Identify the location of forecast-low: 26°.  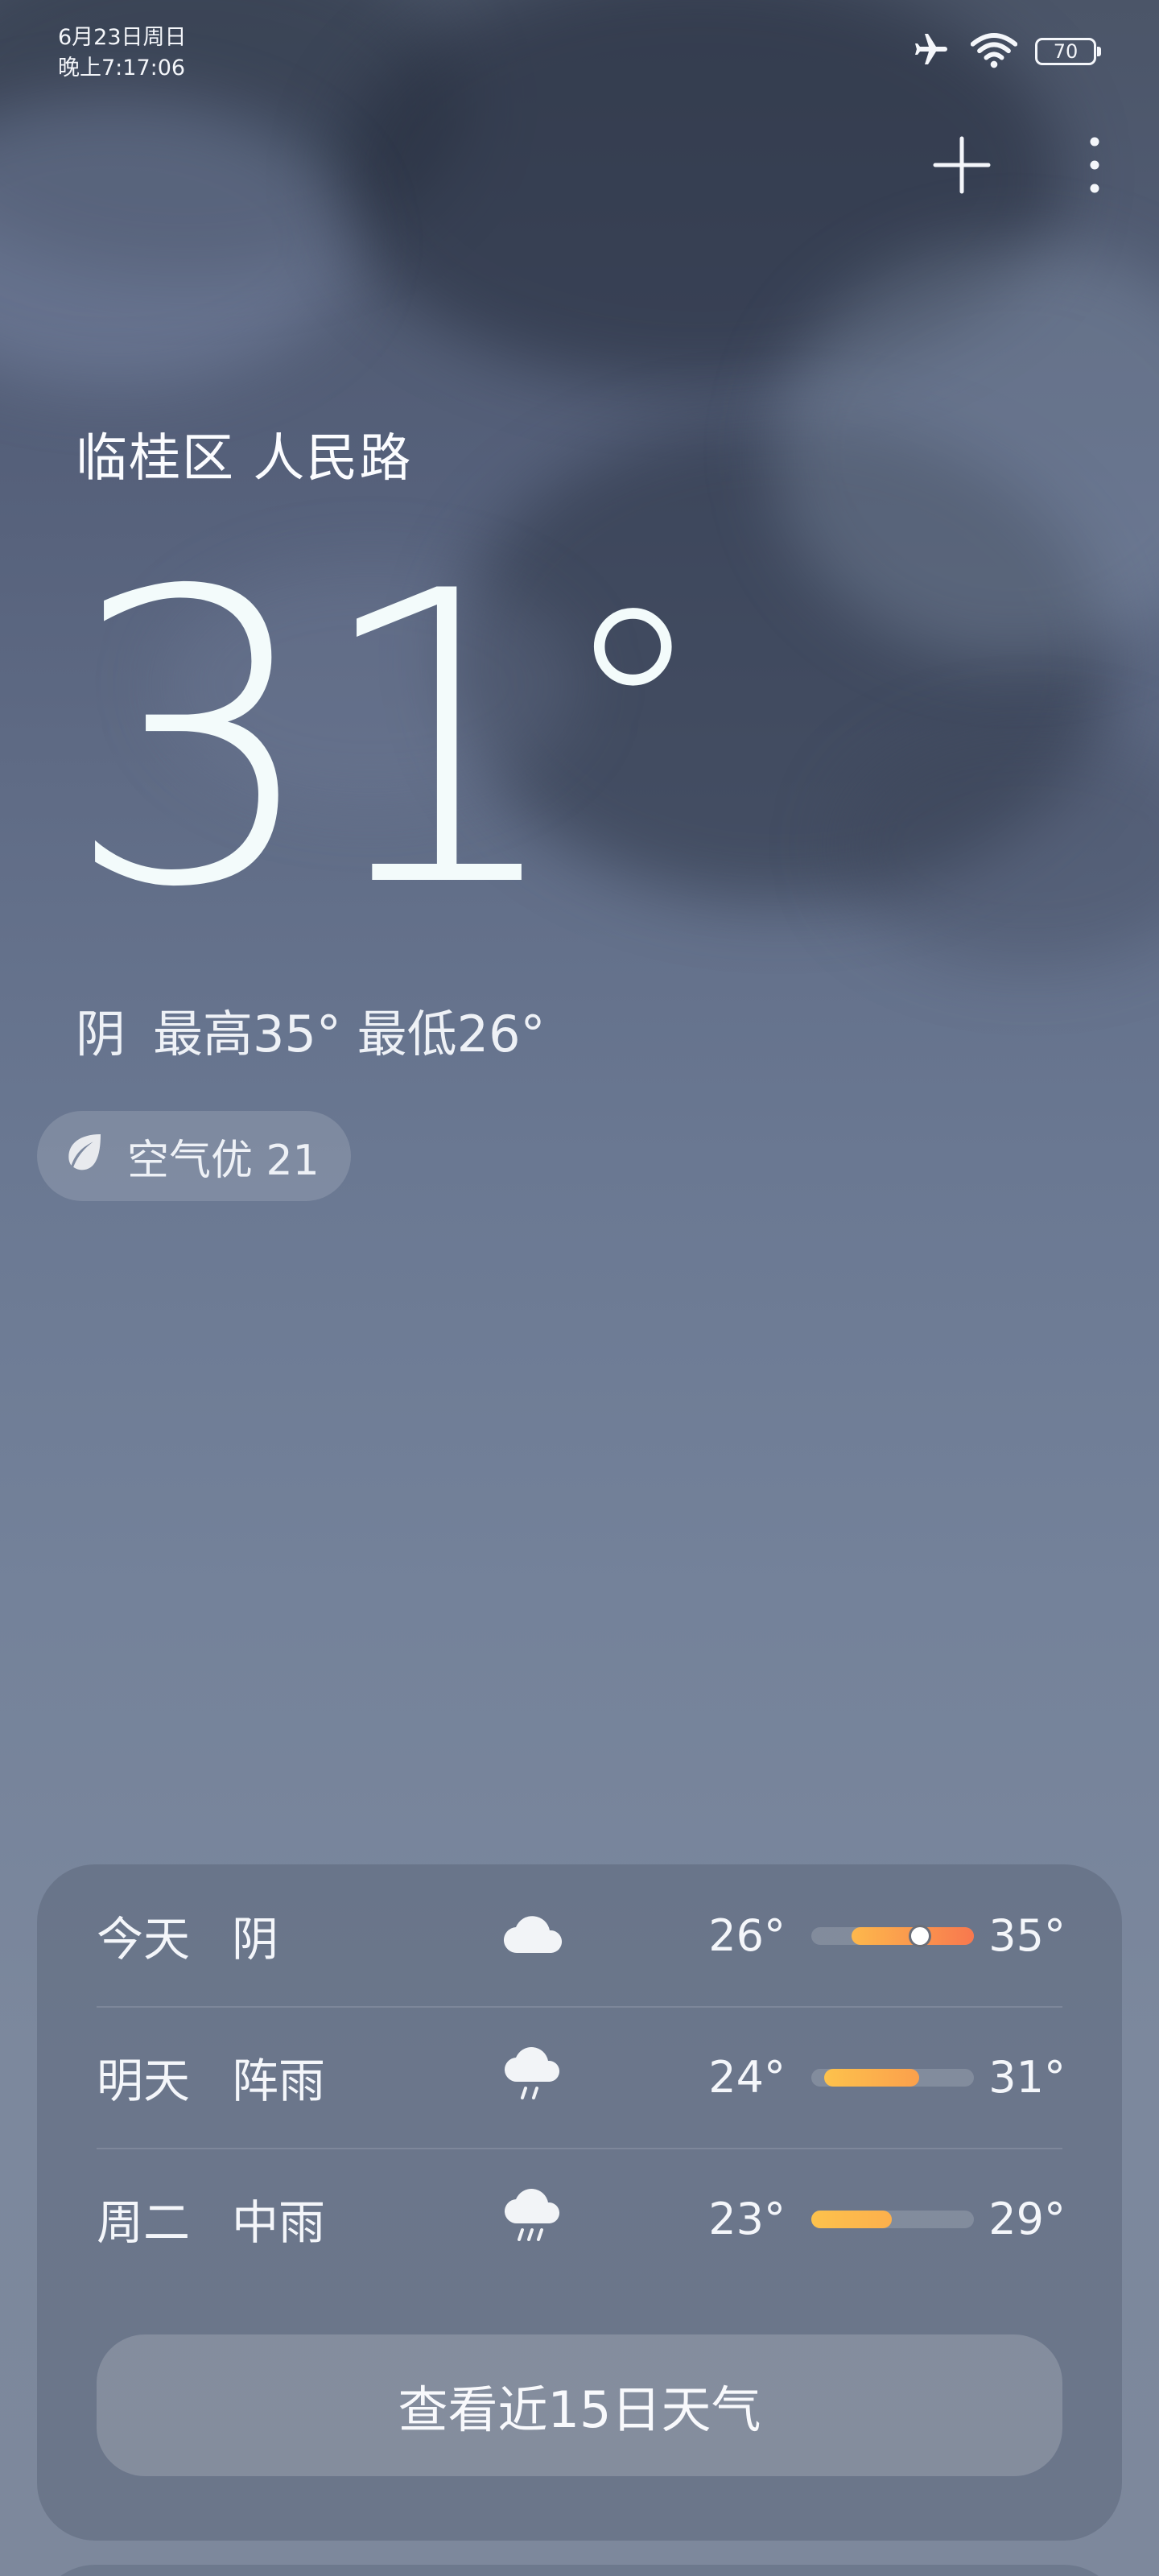
(747, 1935).